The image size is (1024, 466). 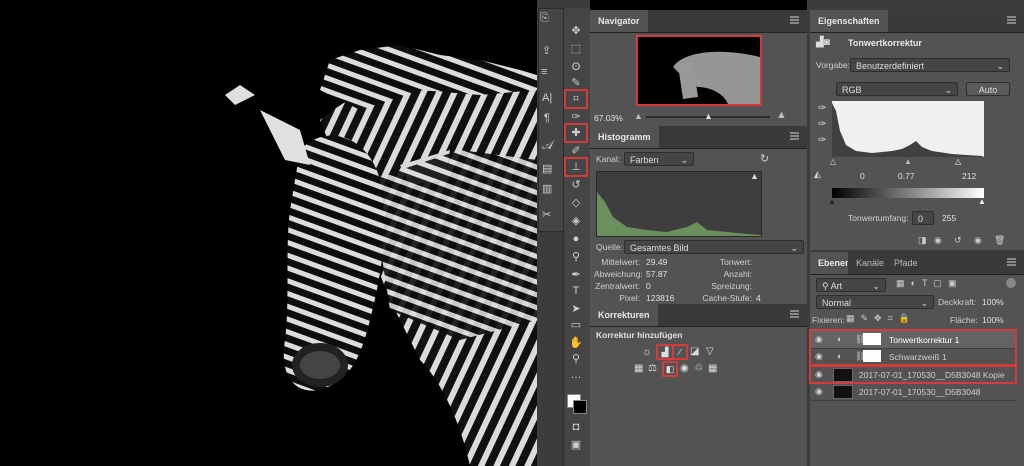 What do you see at coordinates (547, 145) in the screenshot?
I see `glyph-icon: 𝒜` at bounding box center [547, 145].